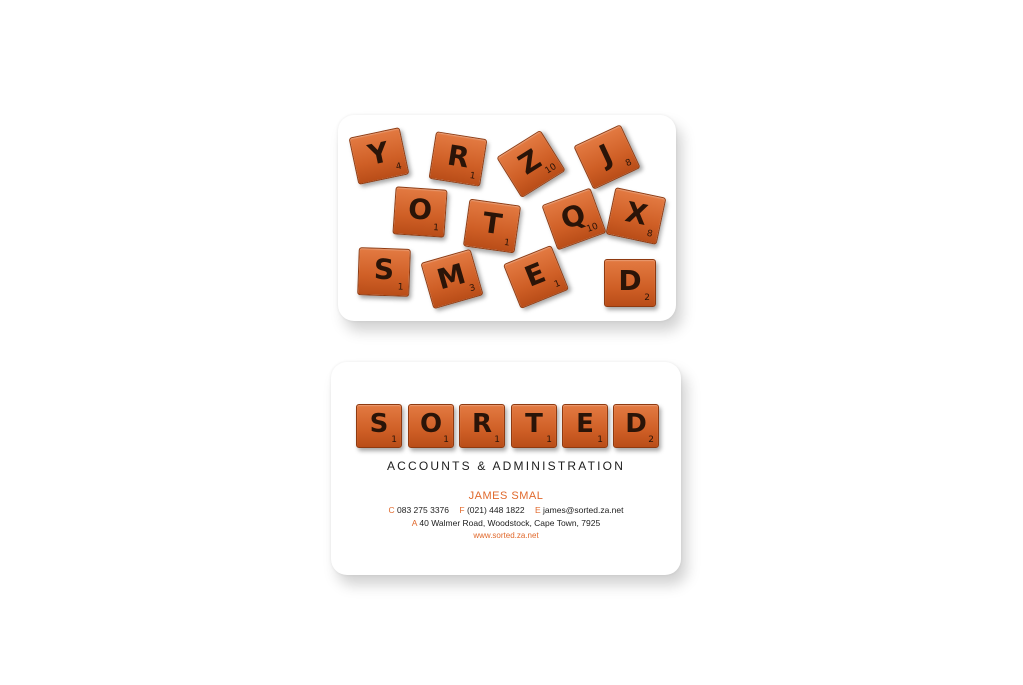  What do you see at coordinates (630, 283) in the screenshot?
I see `letter-tile: D 2` at bounding box center [630, 283].